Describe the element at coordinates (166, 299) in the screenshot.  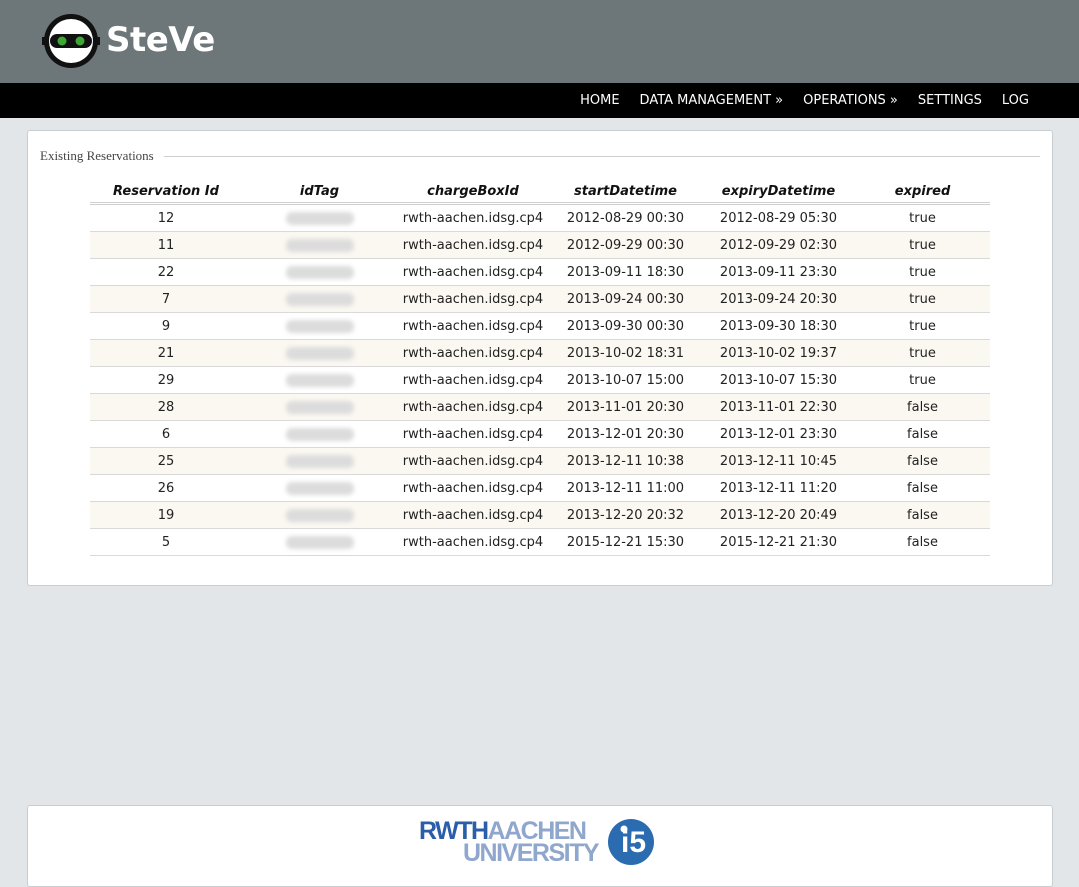
I see `cell-reservation-id: 7` at that location.